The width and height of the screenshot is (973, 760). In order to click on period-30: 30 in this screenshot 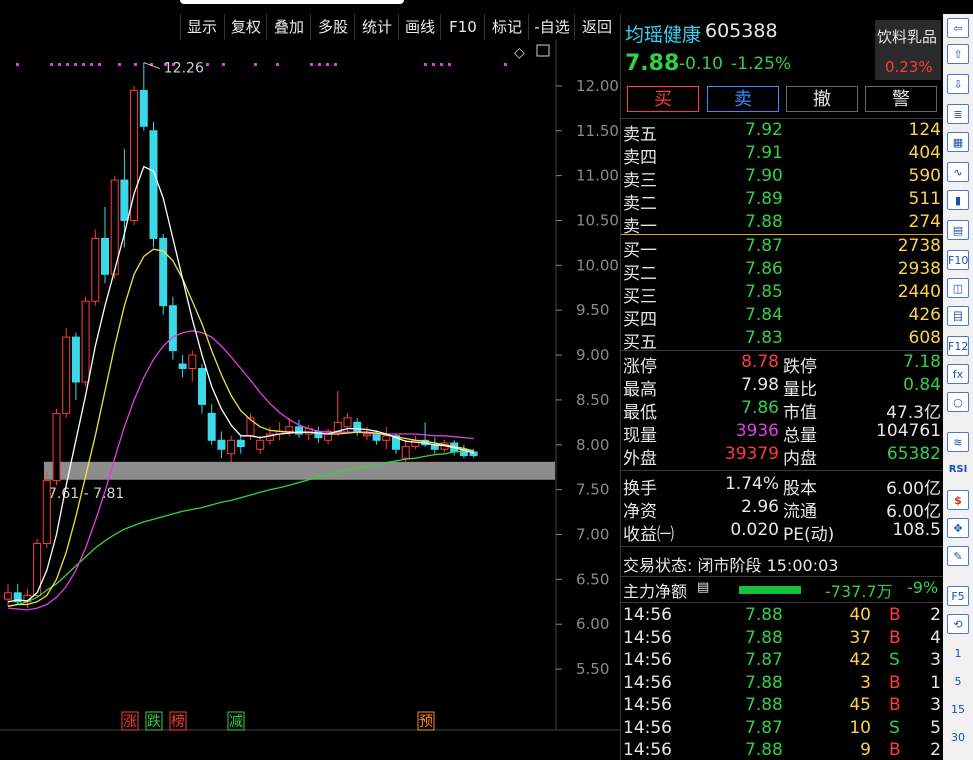, I will do `click(958, 738)`.